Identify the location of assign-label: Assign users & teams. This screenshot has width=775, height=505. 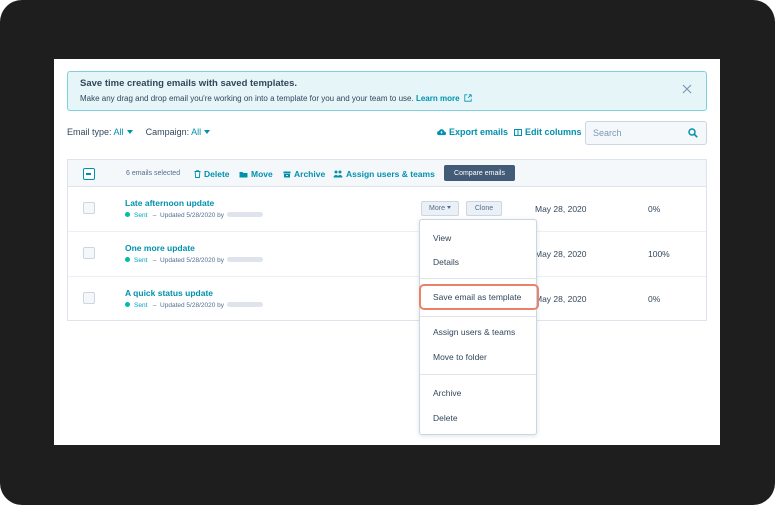
(390, 174).